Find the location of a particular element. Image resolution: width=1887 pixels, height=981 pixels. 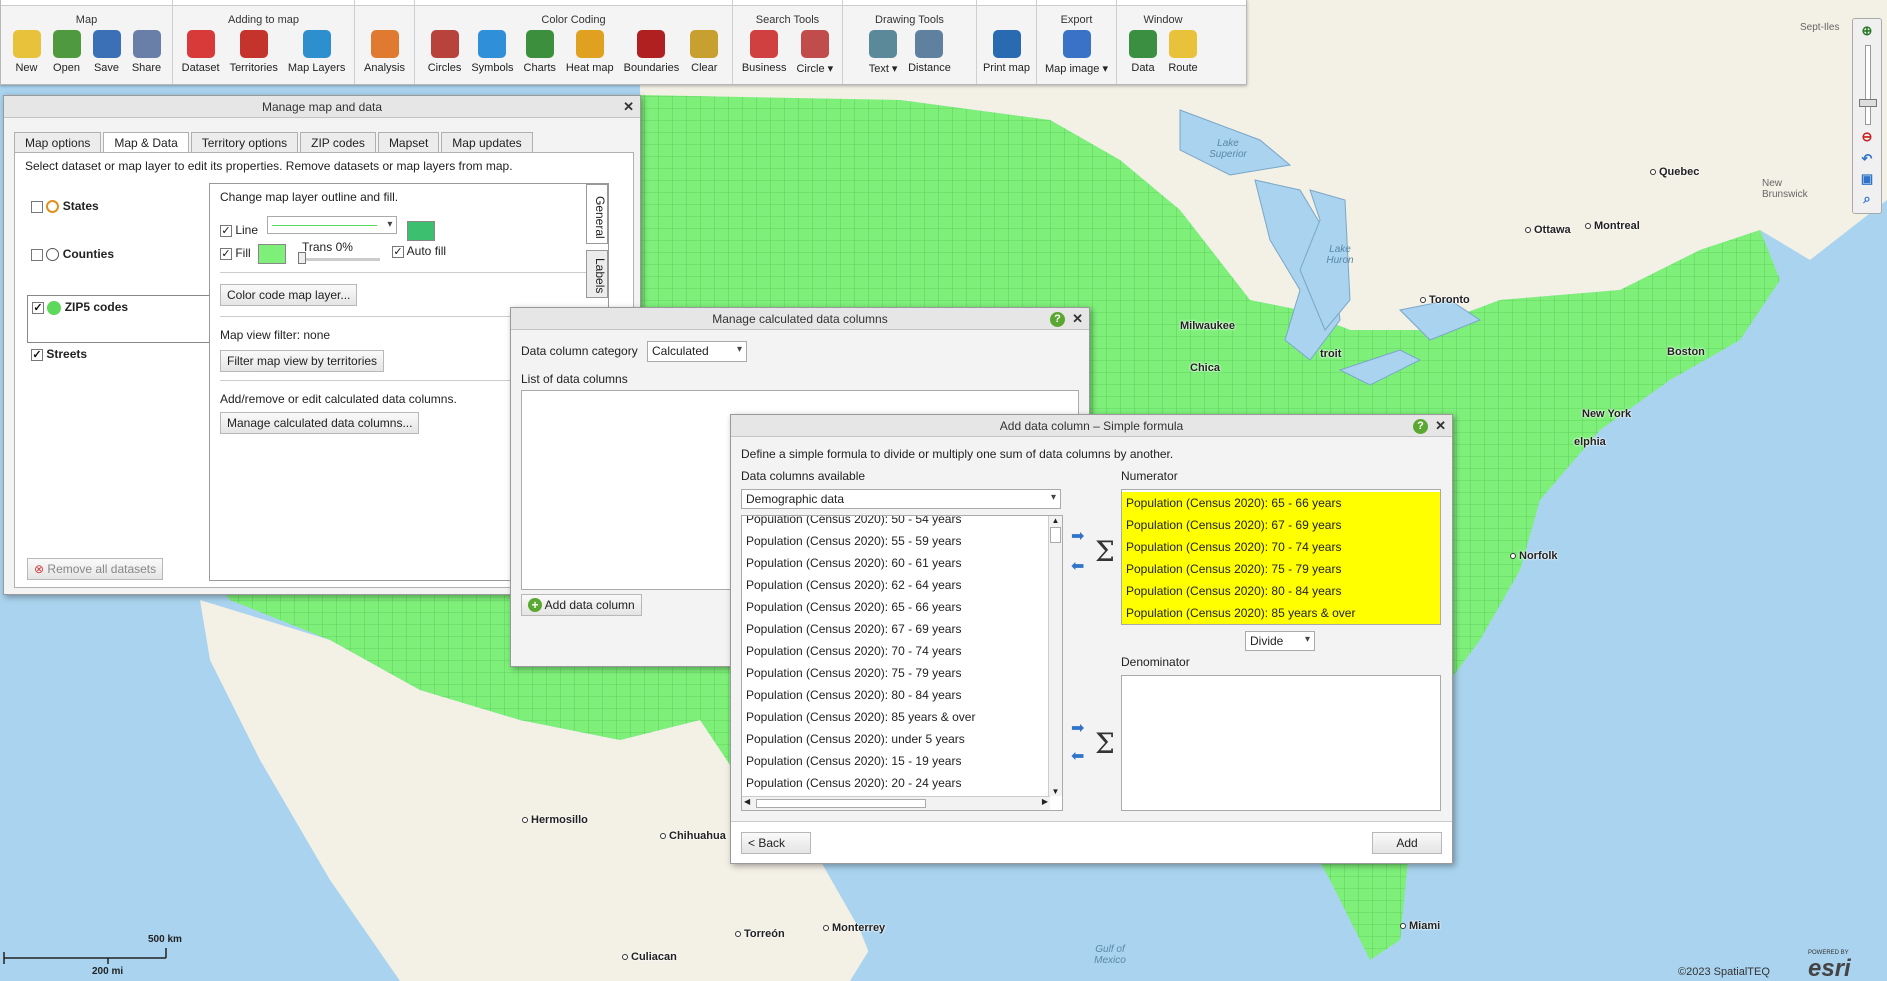

denominator-list is located at coordinates (1281, 743).